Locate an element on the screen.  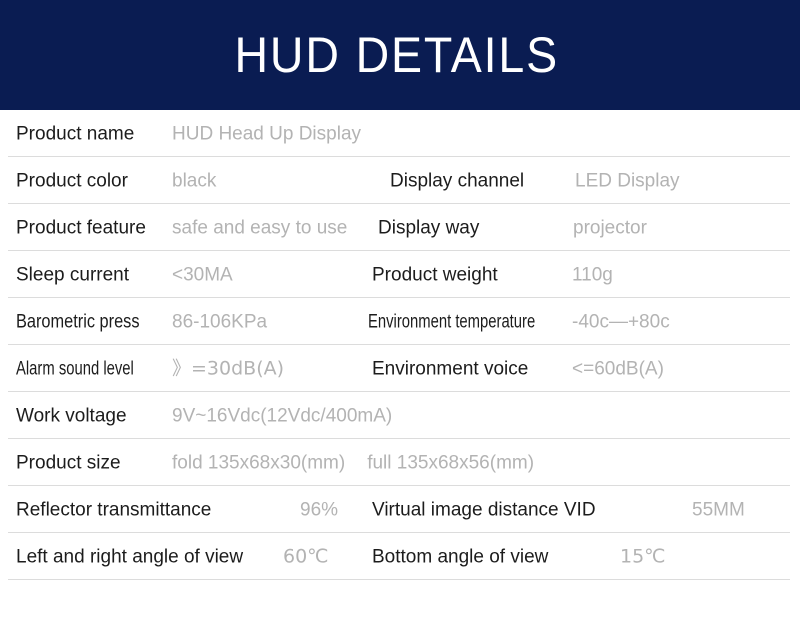
spec-value-environment-voice: <=60dB(A) is located at coordinates (618, 368).